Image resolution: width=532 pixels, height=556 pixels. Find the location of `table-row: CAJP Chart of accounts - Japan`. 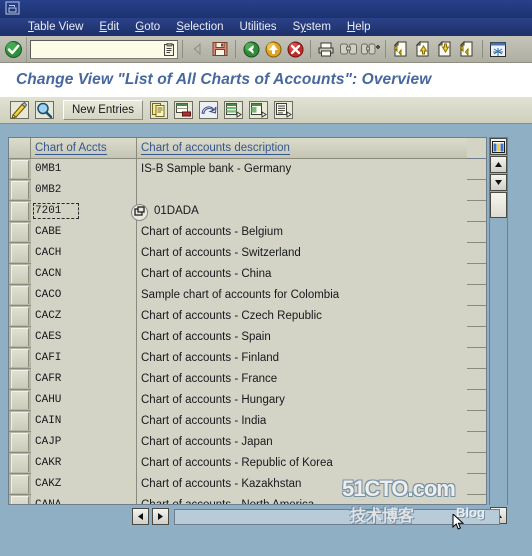

table-row: CAJP Chart of accounts - Japan is located at coordinates (247, 442).